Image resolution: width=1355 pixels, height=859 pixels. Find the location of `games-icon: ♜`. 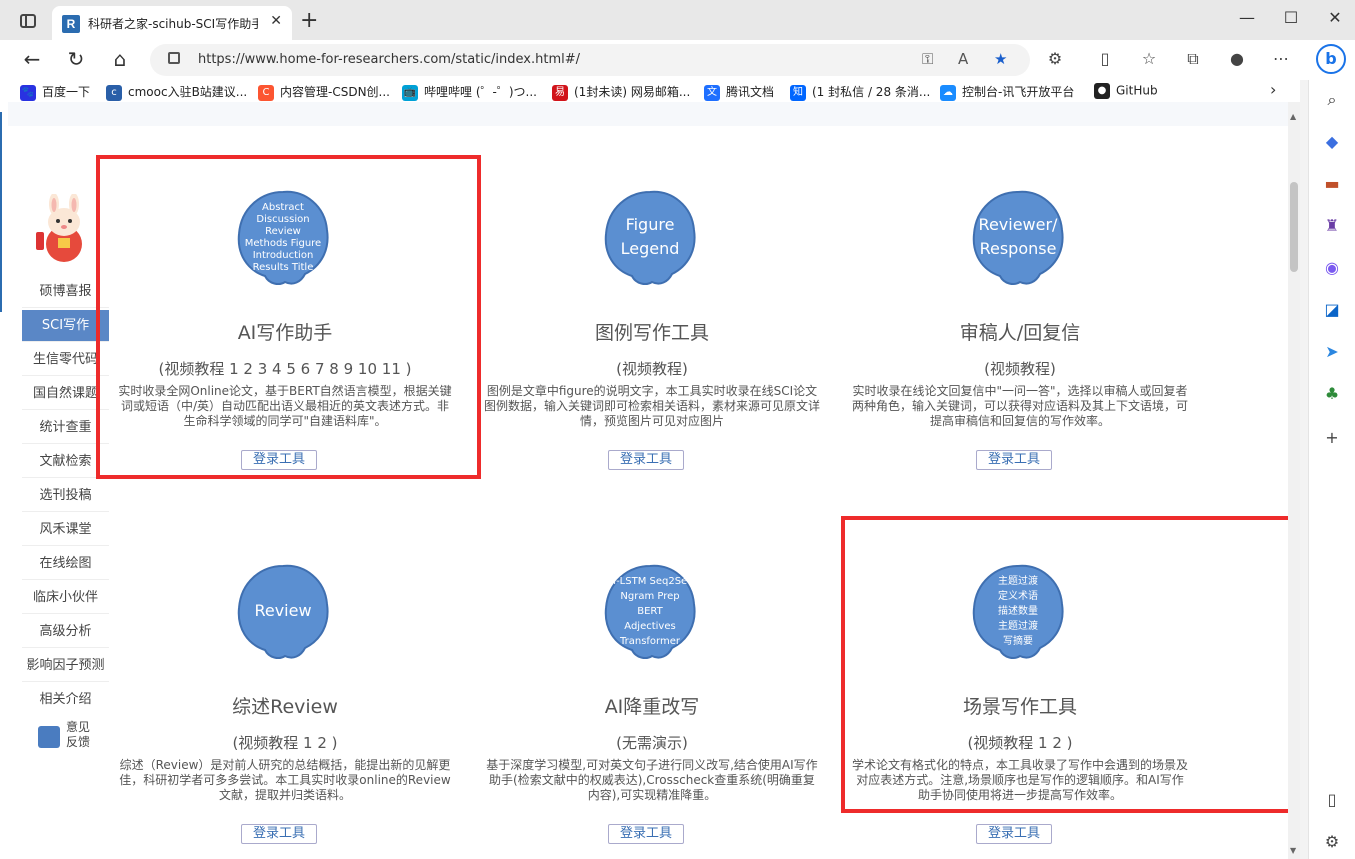

games-icon: ♜ is located at coordinates (1332, 226).